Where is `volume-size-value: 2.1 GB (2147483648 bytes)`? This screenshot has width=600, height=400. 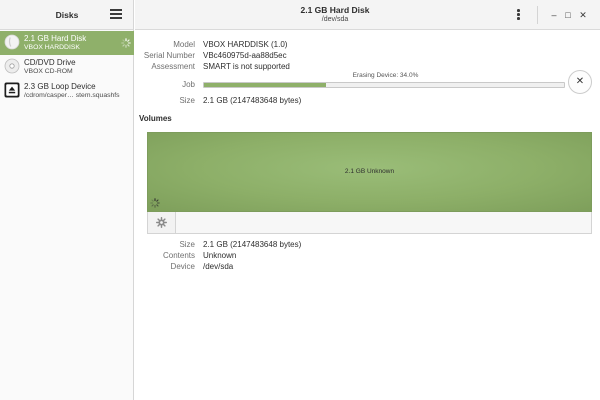
volume-size-value: 2.1 GB (2147483648 bytes) is located at coordinates (252, 244).